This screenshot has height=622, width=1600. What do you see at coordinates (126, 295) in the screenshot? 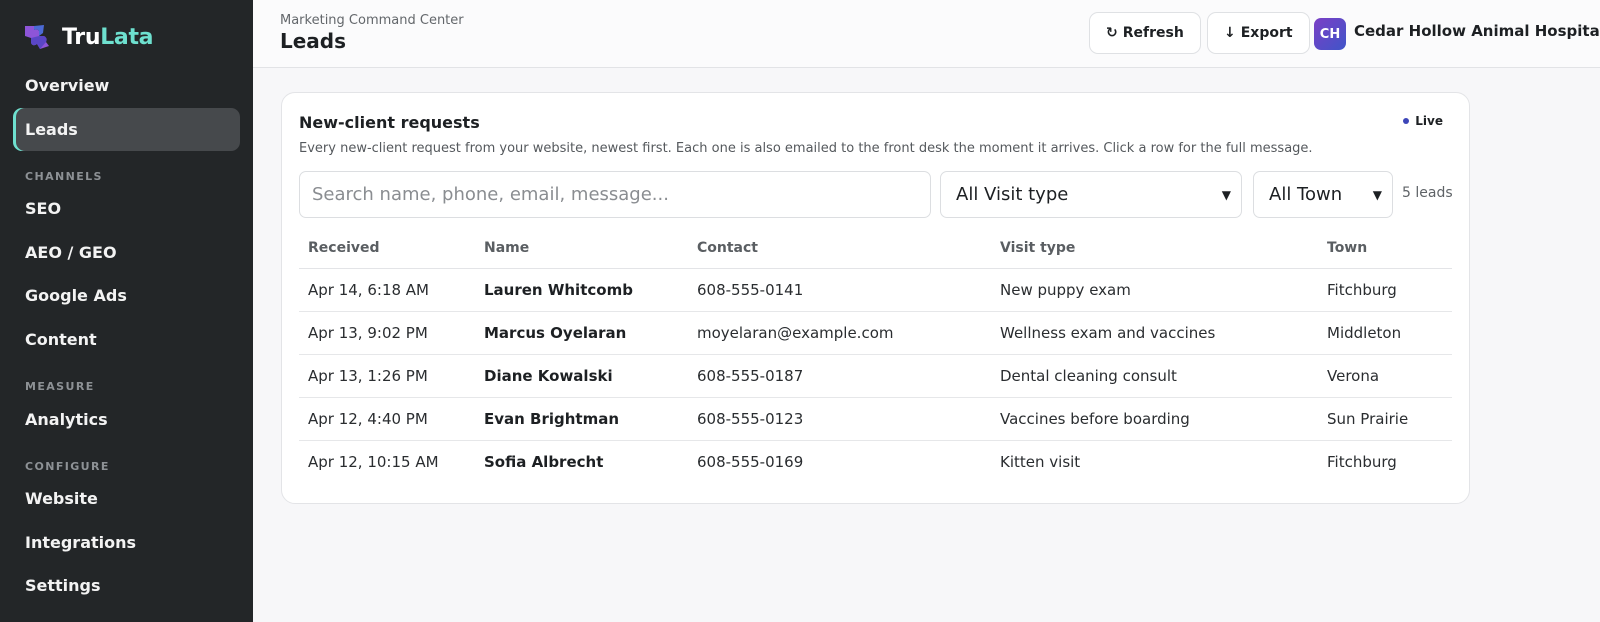
I see `sidebar-item-google-ads: Google Ads` at bounding box center [126, 295].